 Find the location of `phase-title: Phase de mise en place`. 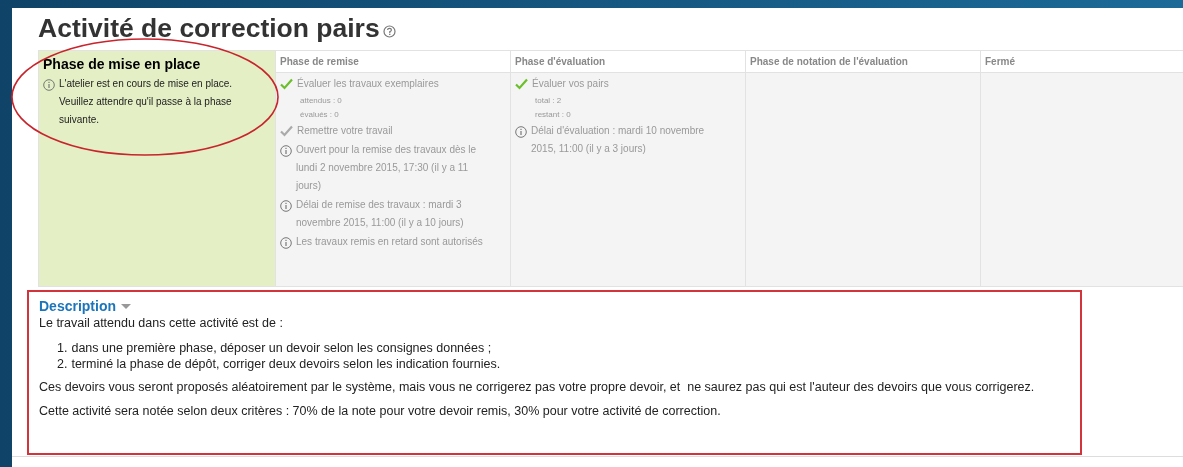

phase-title: Phase de mise en place is located at coordinates (122, 64).